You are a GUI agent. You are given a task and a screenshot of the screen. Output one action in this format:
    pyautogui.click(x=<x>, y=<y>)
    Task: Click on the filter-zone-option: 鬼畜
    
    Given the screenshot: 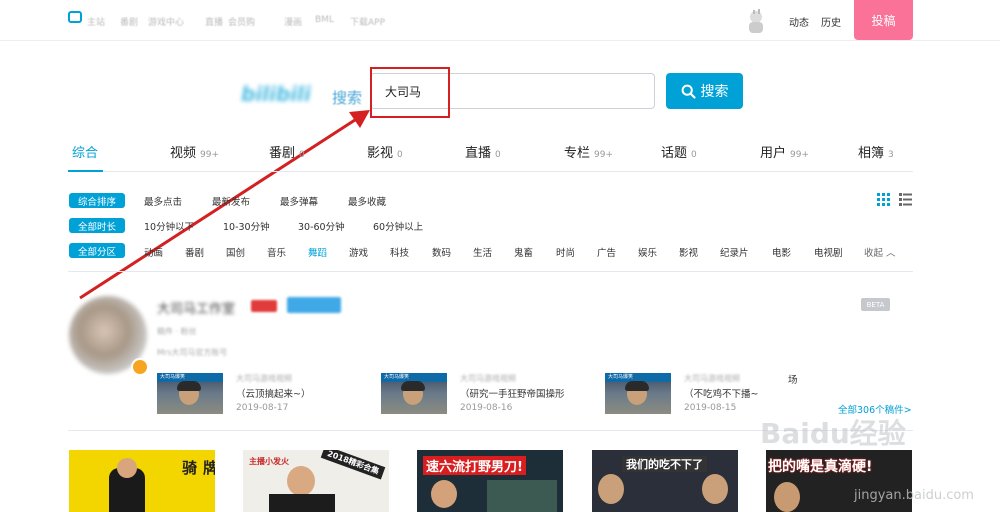 What is the action you would take?
    pyautogui.click(x=523, y=252)
    